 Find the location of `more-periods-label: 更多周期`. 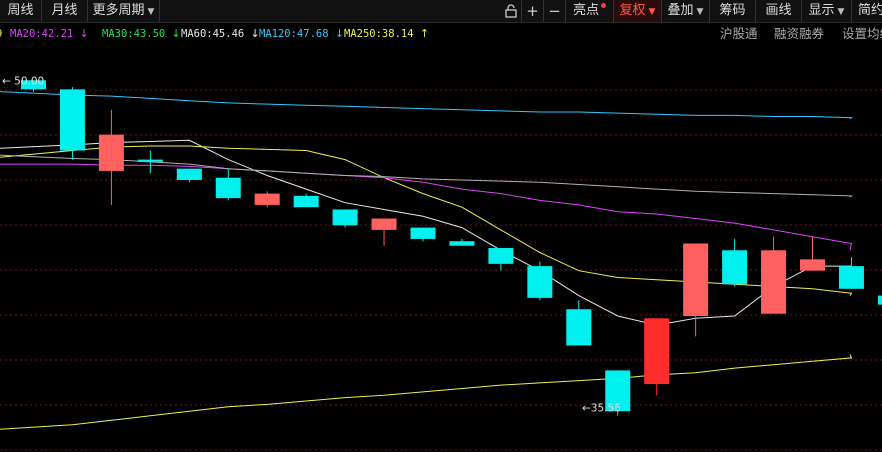

more-periods-label: 更多周期 is located at coordinates (118, 10).